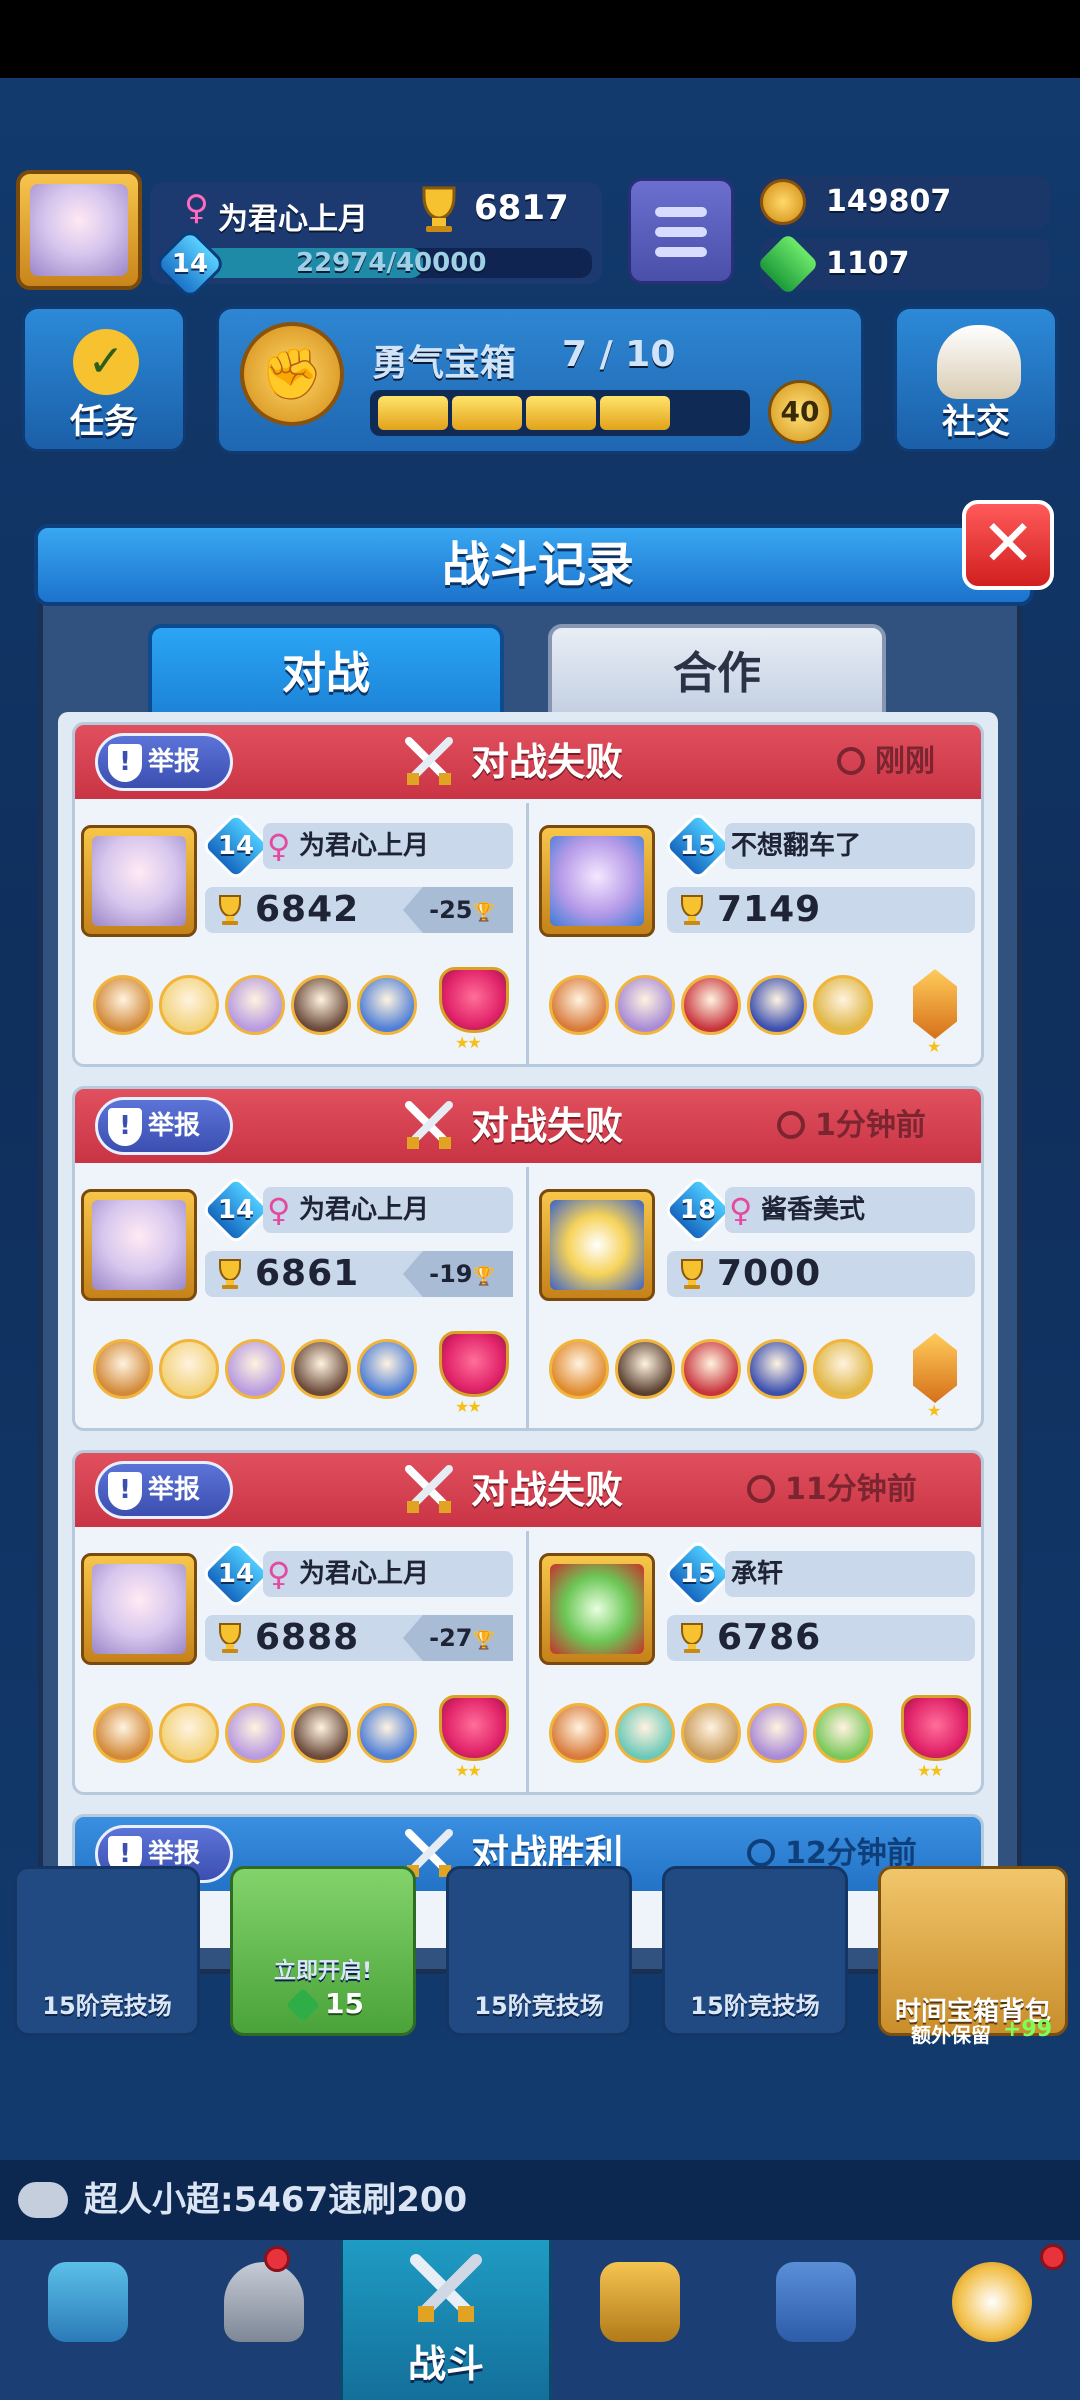 The width and height of the screenshot is (1080, 2400). What do you see at coordinates (796, 846) in the screenshot?
I see `player-name: 不想翻车了` at bounding box center [796, 846].